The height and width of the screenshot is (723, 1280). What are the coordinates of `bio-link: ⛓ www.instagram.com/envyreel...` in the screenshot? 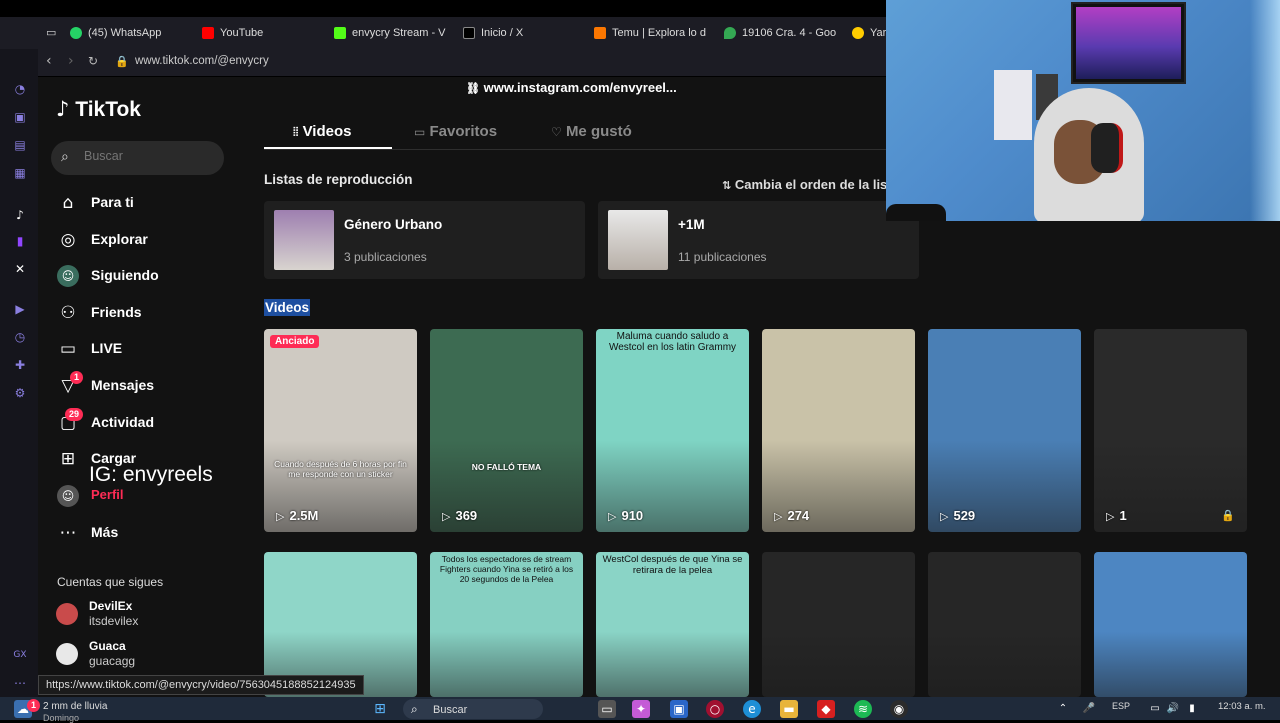 It's located at (571, 87).